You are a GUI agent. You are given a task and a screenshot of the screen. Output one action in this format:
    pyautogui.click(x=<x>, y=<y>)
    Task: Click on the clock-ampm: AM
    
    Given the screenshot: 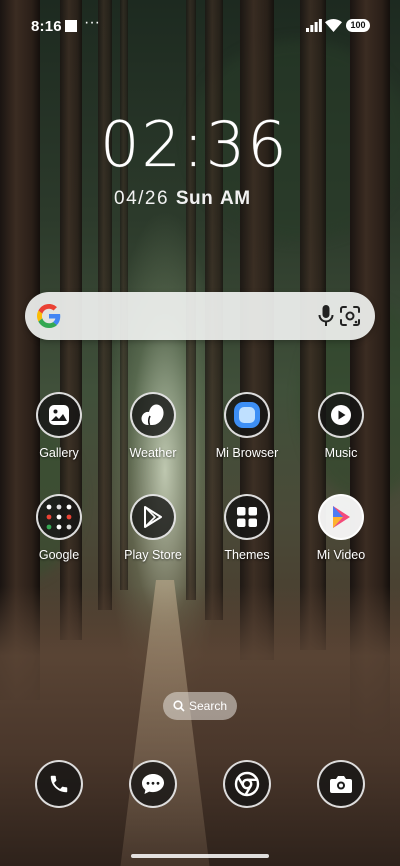 What is the action you would take?
    pyautogui.click(x=235, y=198)
    